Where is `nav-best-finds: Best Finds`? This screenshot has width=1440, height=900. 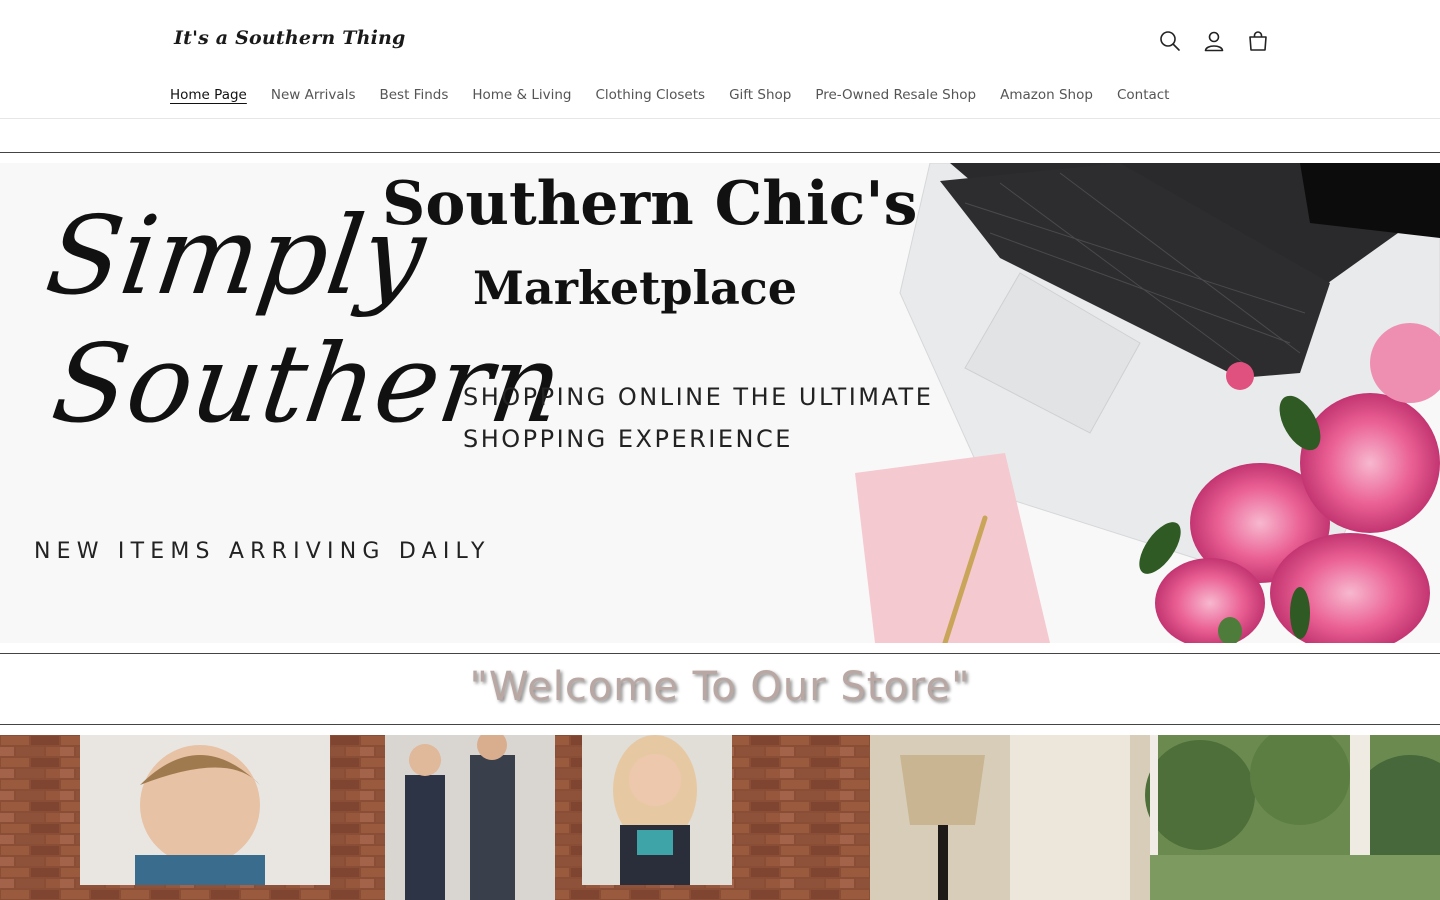
nav-best-finds: Best Finds is located at coordinates (413, 95).